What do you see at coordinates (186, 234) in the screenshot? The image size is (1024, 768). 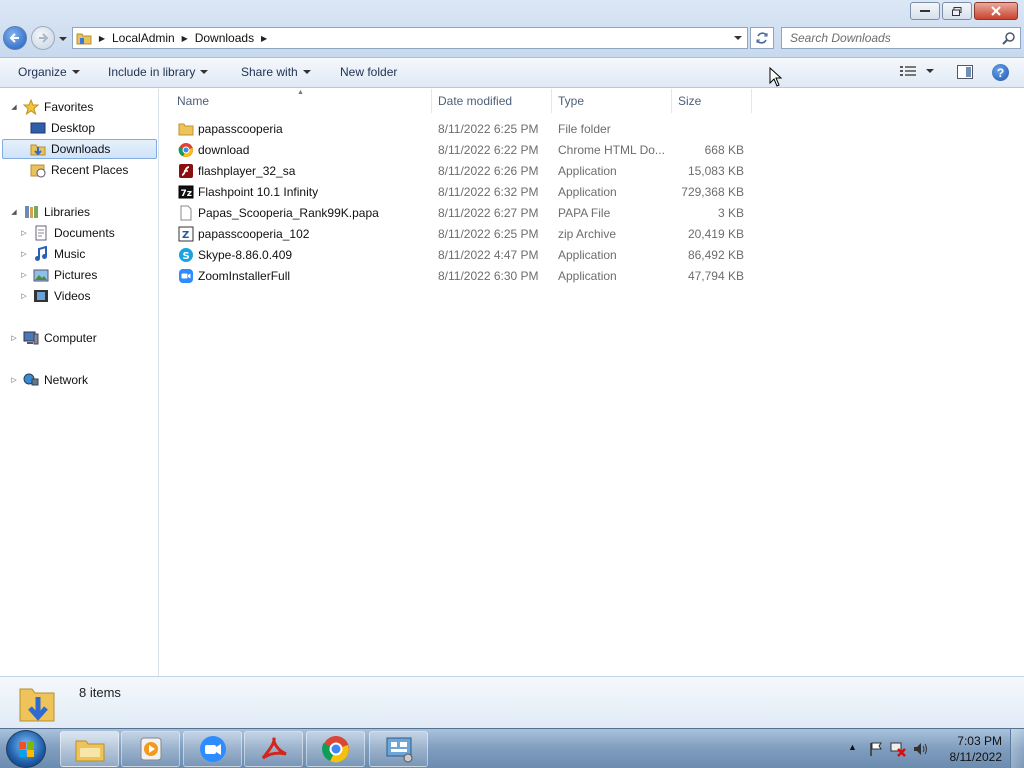 I see `zip-icon: Z` at bounding box center [186, 234].